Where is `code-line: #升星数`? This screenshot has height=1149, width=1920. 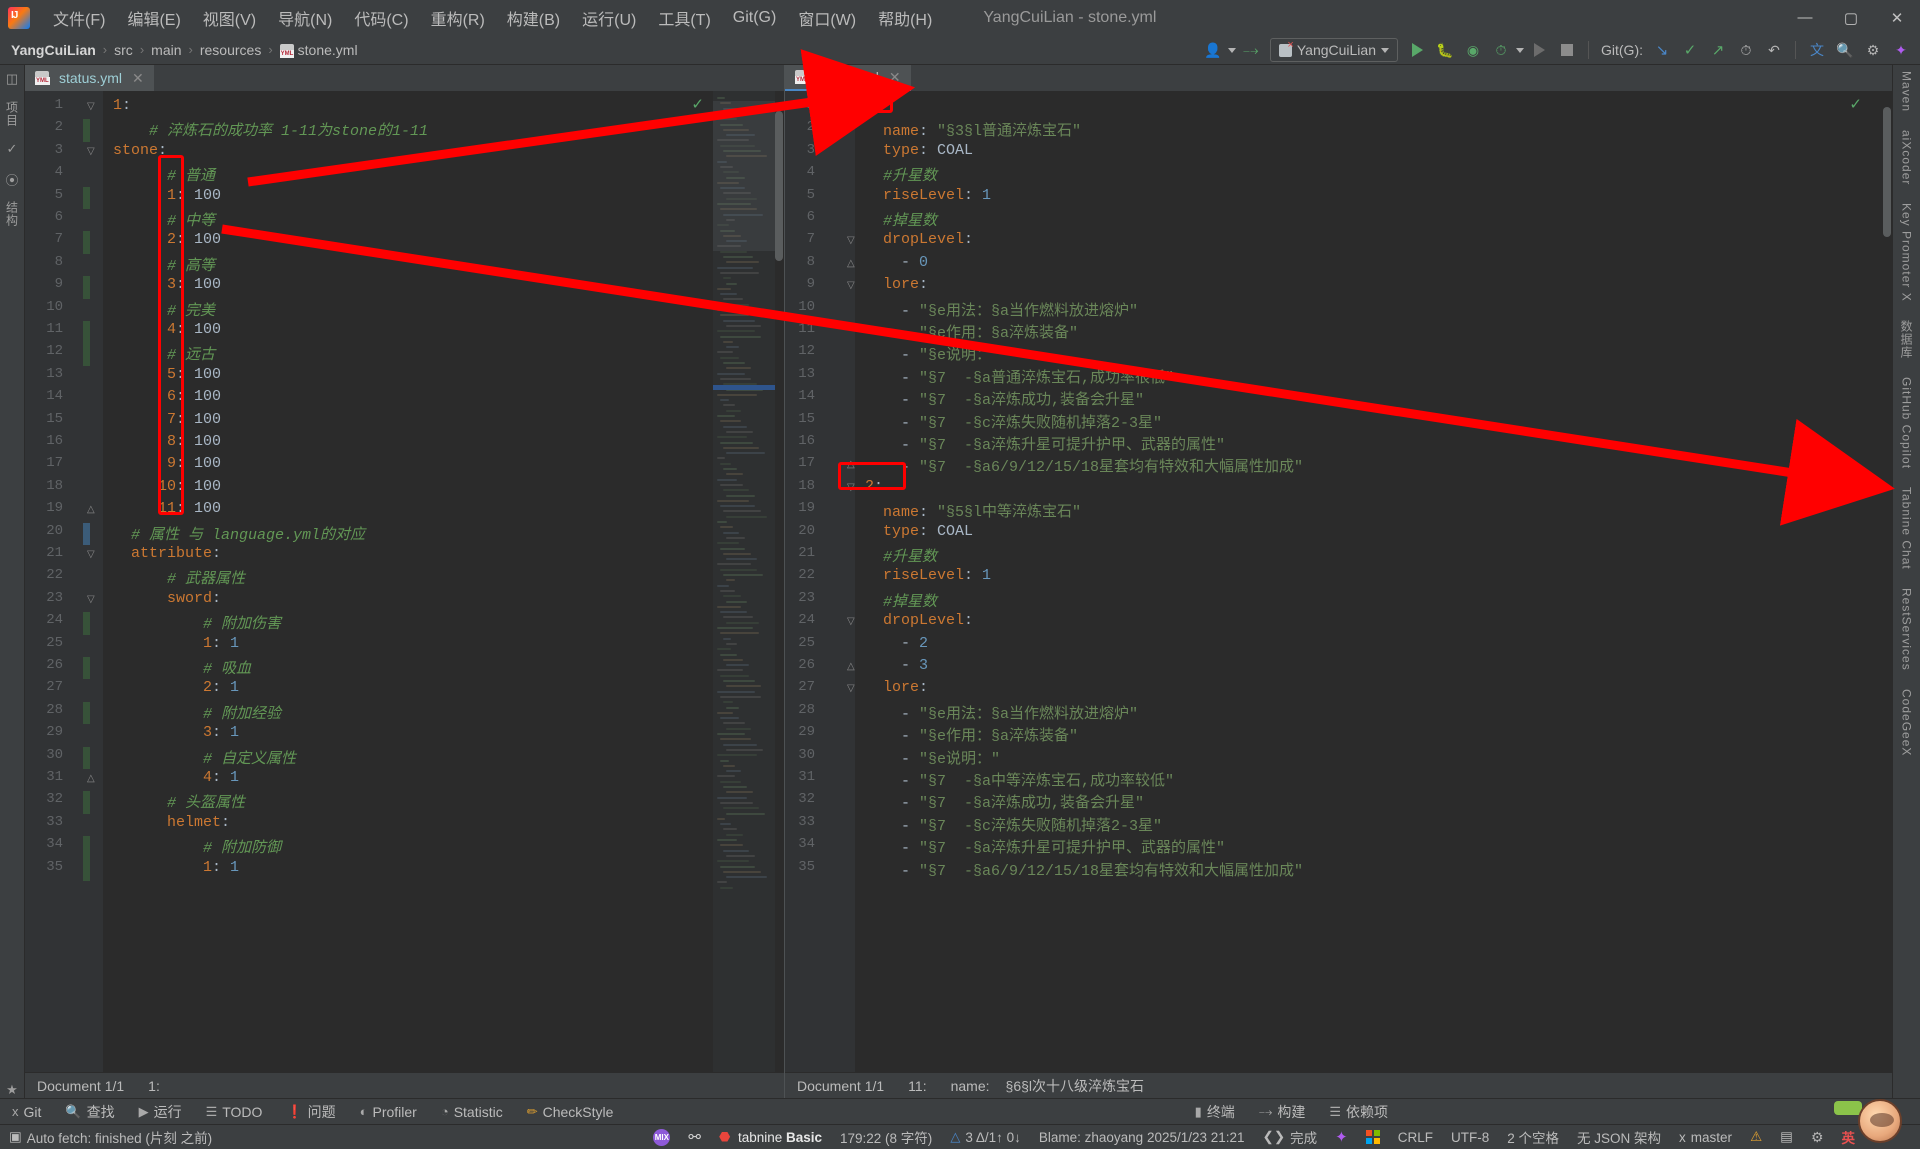
code-line: #升星数 is located at coordinates (901, 174).